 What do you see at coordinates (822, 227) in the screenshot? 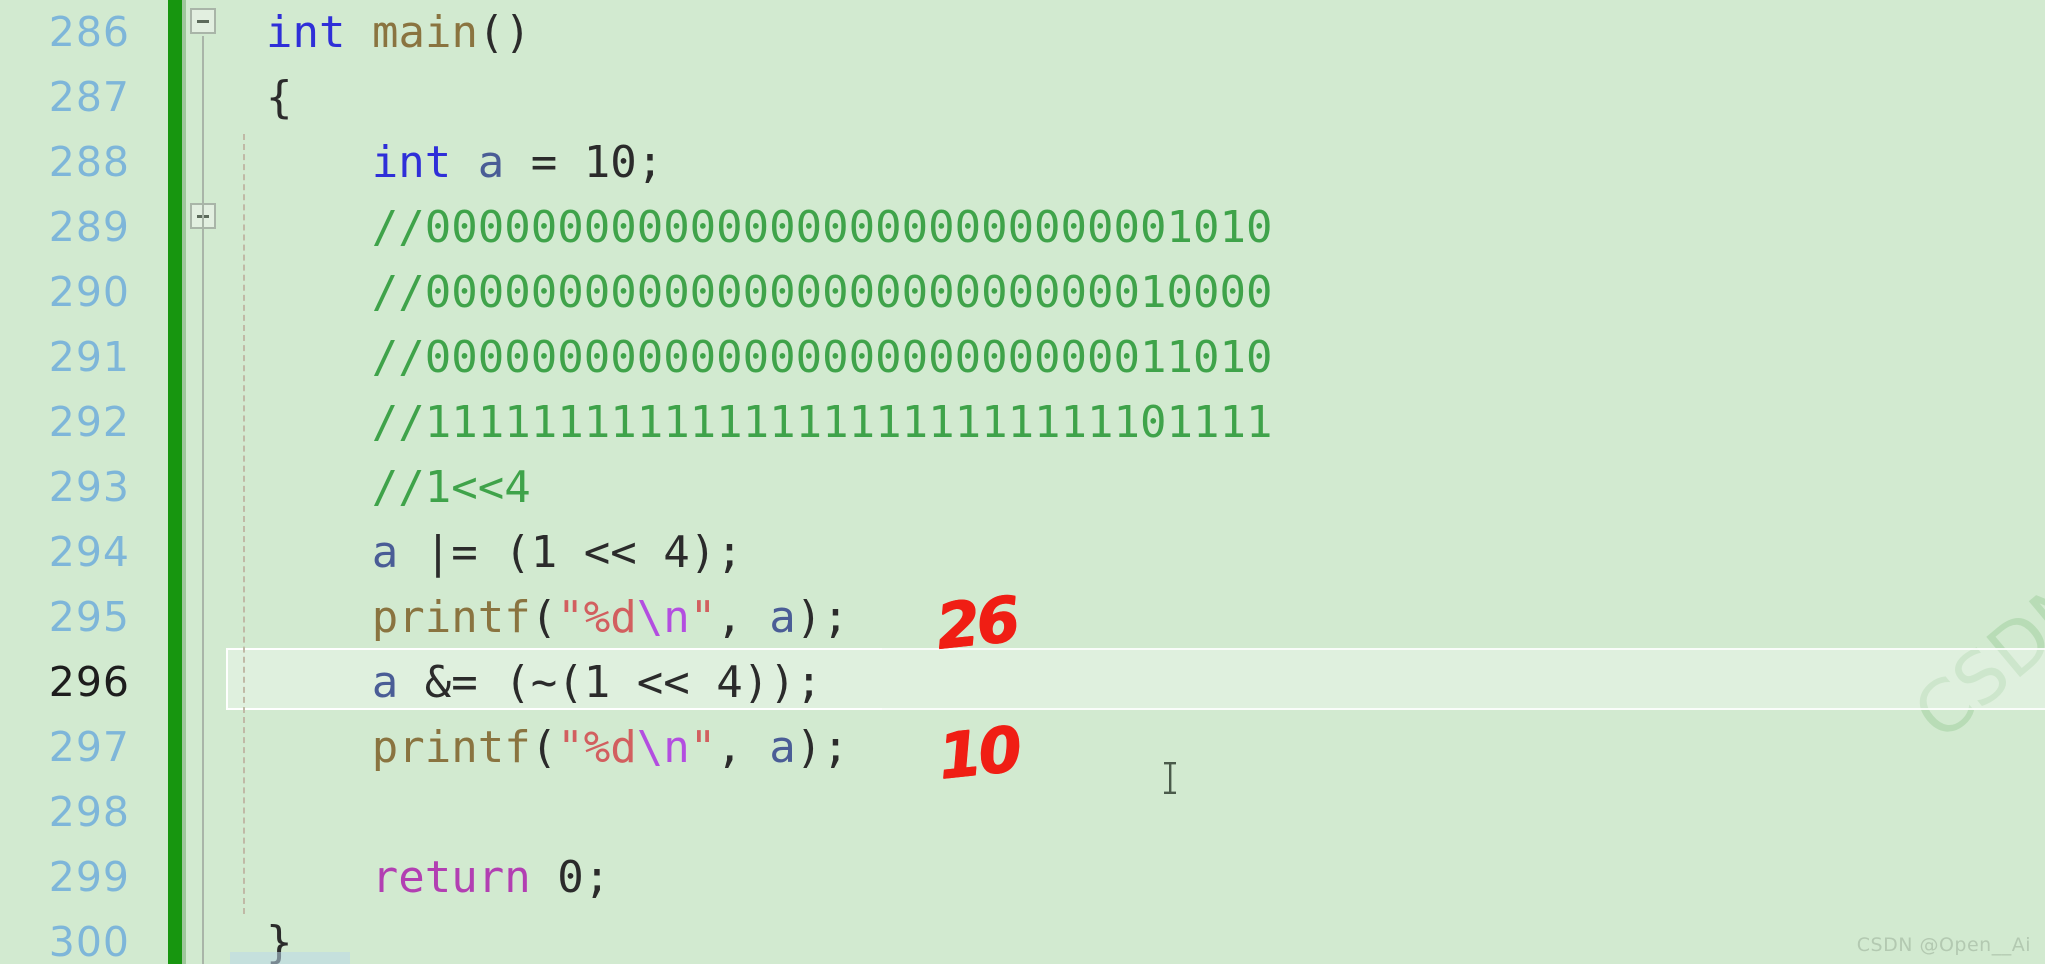
I see `token-comment: //00000000000000000000000000001010` at bounding box center [822, 227].